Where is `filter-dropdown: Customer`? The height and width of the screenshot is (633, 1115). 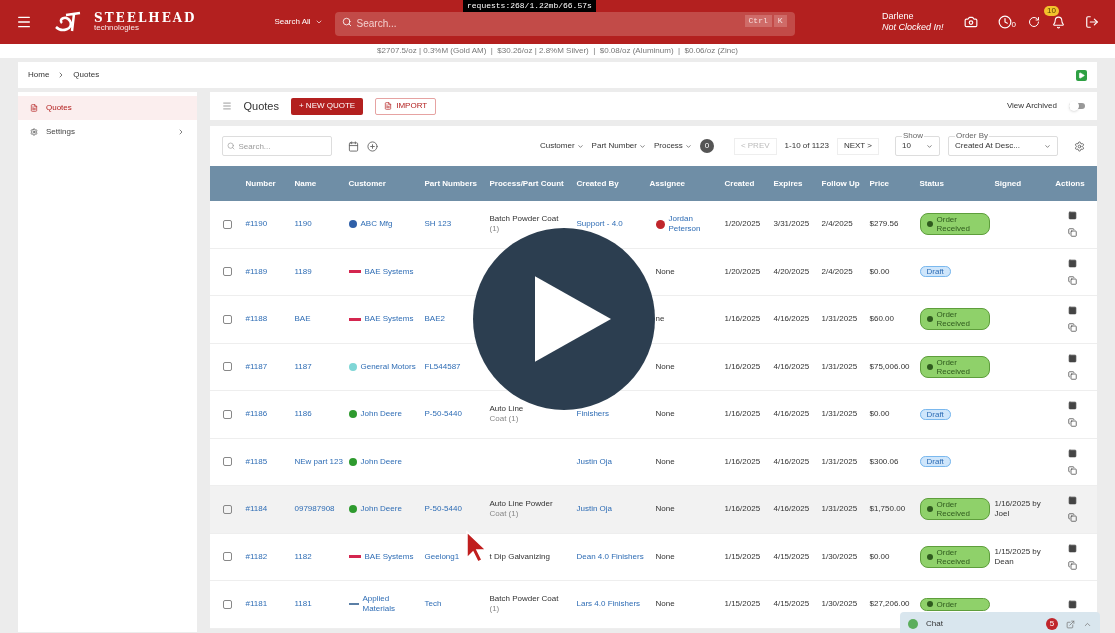 filter-dropdown: Customer is located at coordinates (561, 146).